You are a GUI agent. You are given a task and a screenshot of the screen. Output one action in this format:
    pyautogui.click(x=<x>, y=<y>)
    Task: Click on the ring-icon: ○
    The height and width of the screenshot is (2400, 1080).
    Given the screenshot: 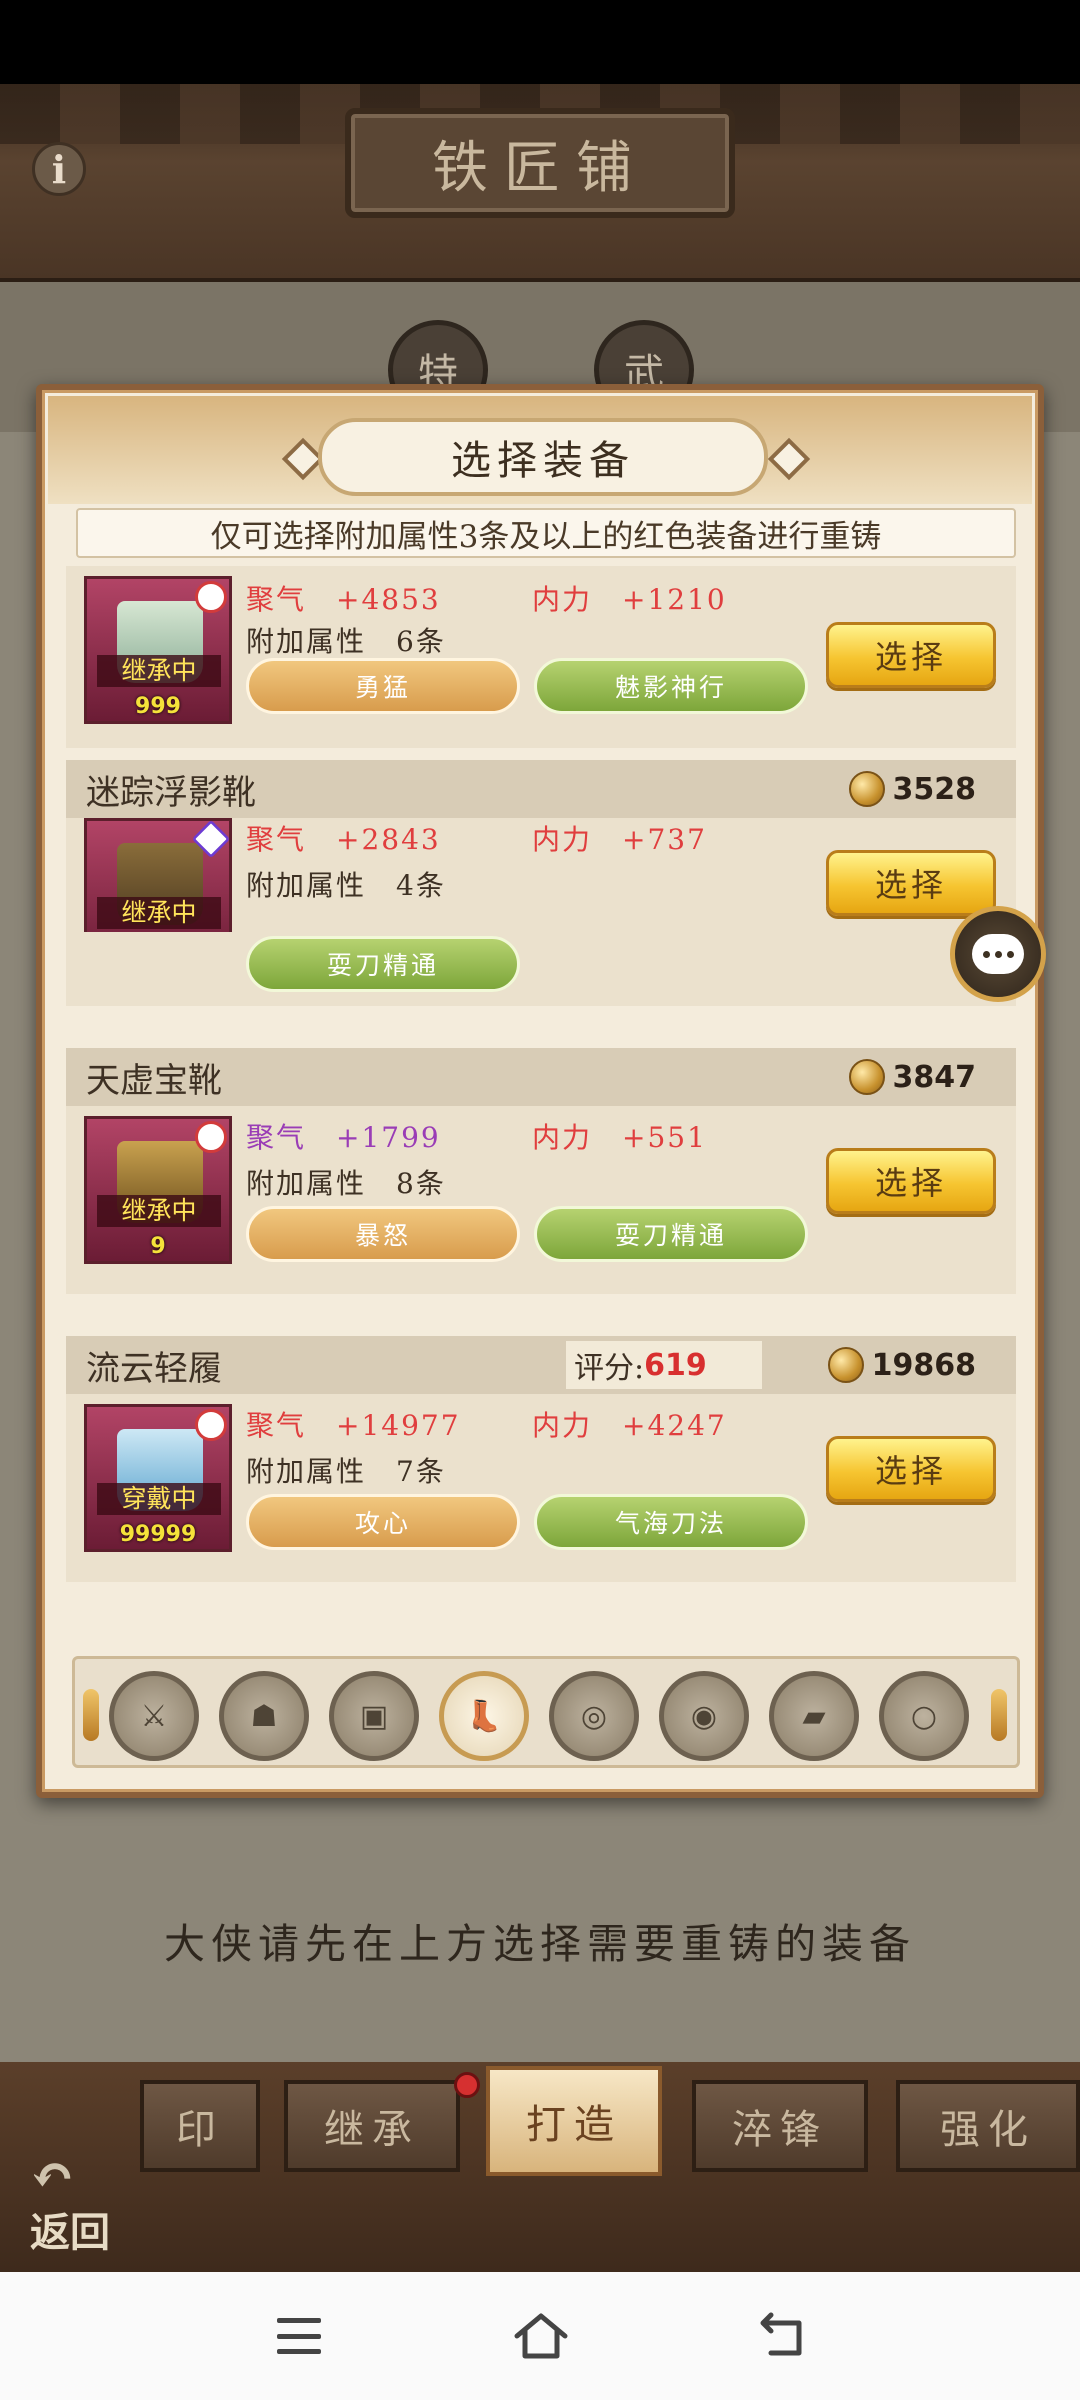 What is the action you would take?
    pyautogui.click(x=924, y=1716)
    